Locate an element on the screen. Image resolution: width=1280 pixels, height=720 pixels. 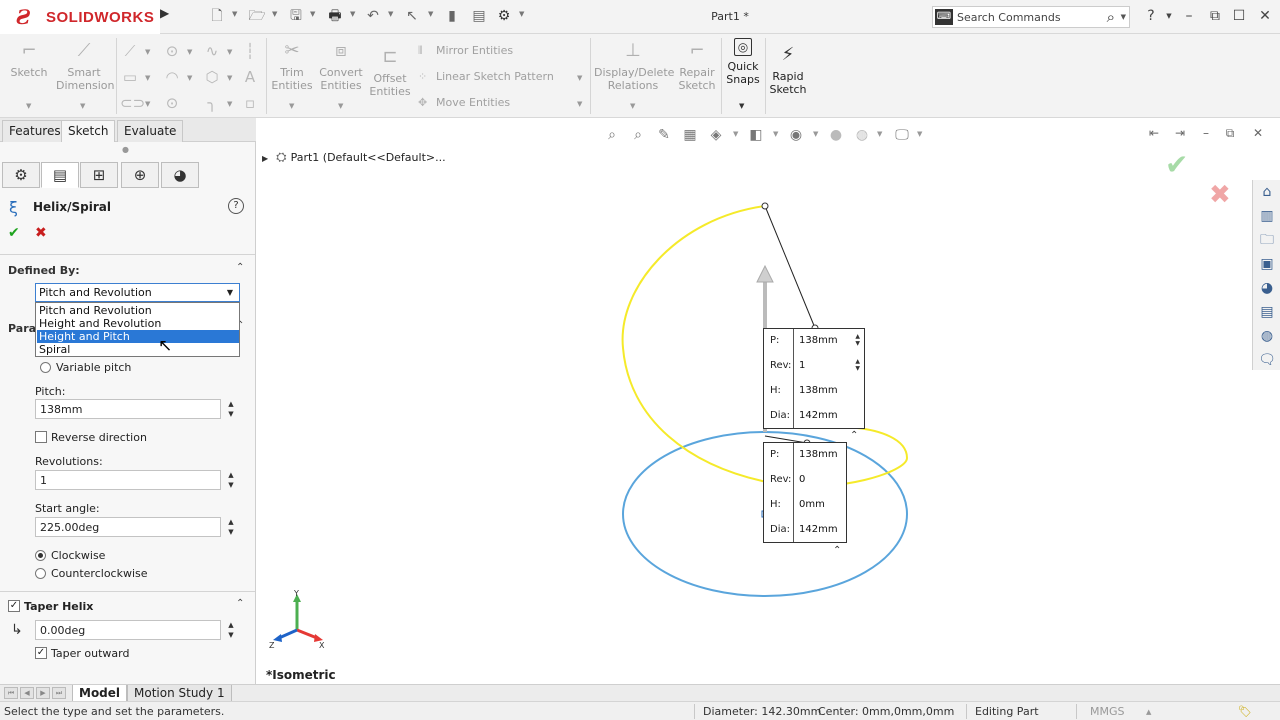
line-dropdown-icon: ▼ is located at coordinates (147, 52).